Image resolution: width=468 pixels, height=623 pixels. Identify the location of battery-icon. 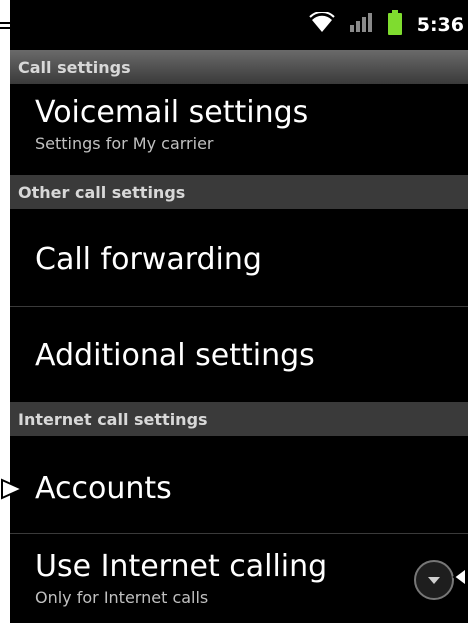
(395, 25).